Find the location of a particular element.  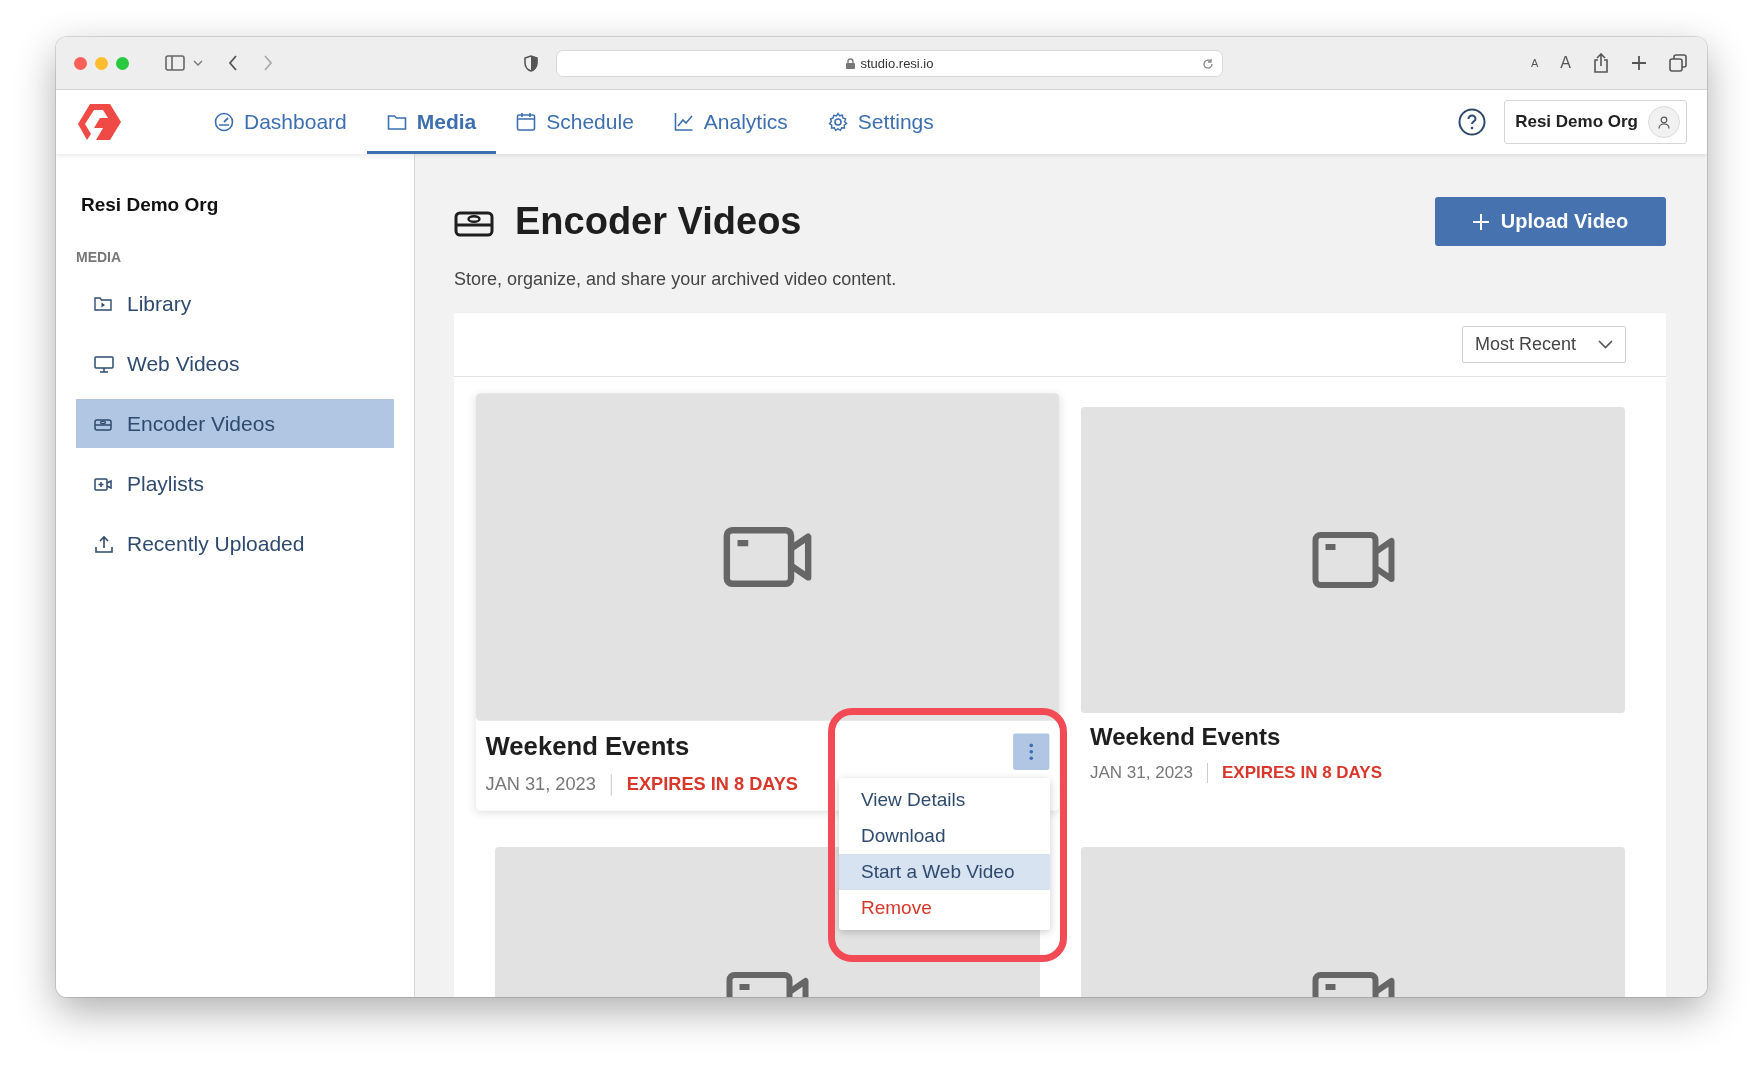

gauge-icon is located at coordinates (224, 122).